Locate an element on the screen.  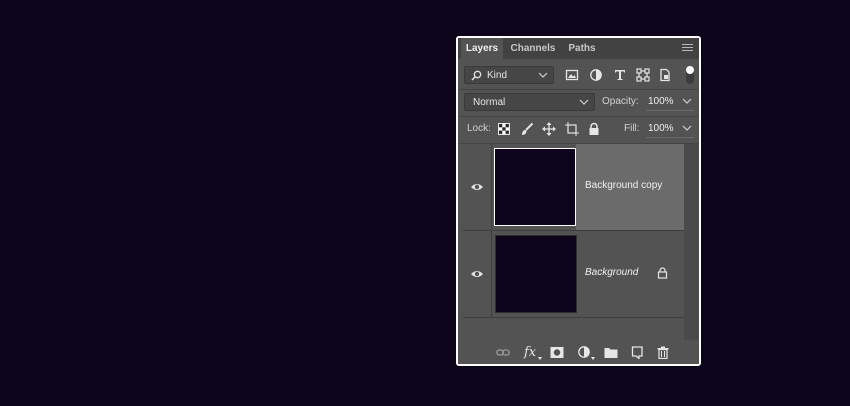
layer-row-background: Background is located at coordinates (573, 274).